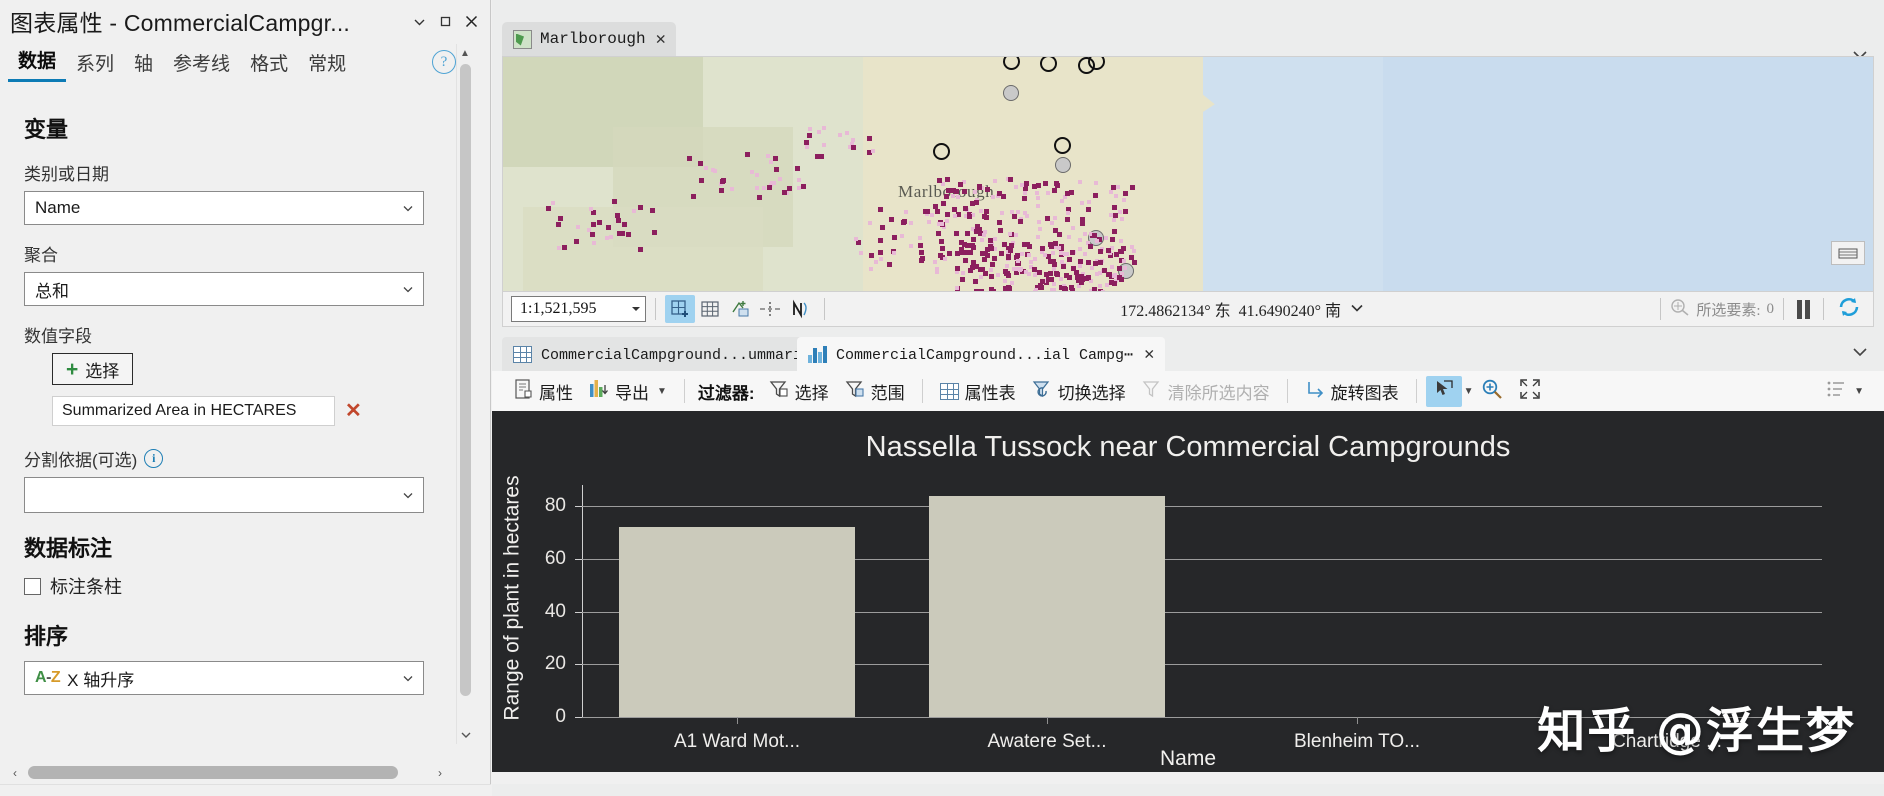 The image size is (1884, 796). Describe the element at coordinates (327, 65) in the screenshot. I see `tab-general: 常规` at that location.